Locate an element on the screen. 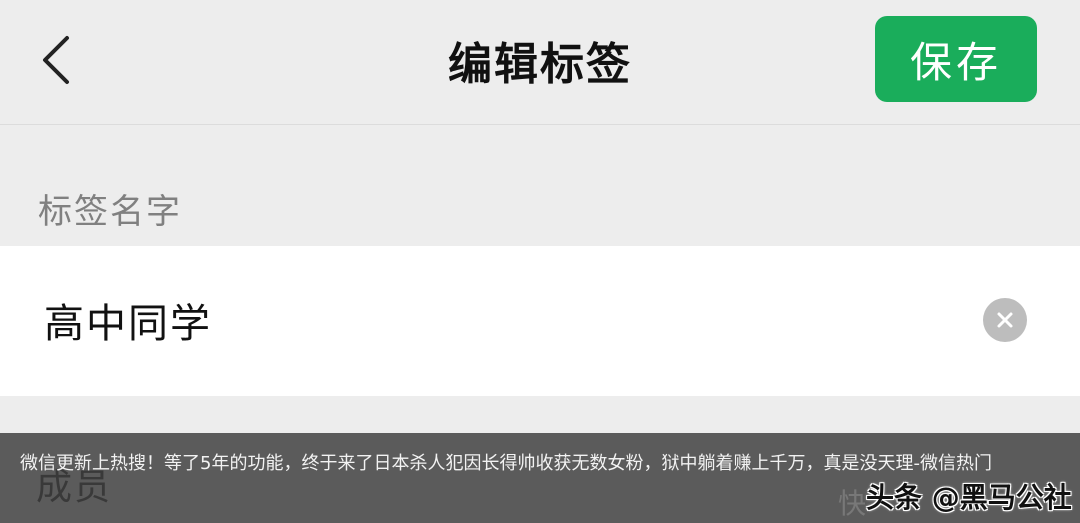  tag-name-section-label: 标签名字 is located at coordinates (110, 212).